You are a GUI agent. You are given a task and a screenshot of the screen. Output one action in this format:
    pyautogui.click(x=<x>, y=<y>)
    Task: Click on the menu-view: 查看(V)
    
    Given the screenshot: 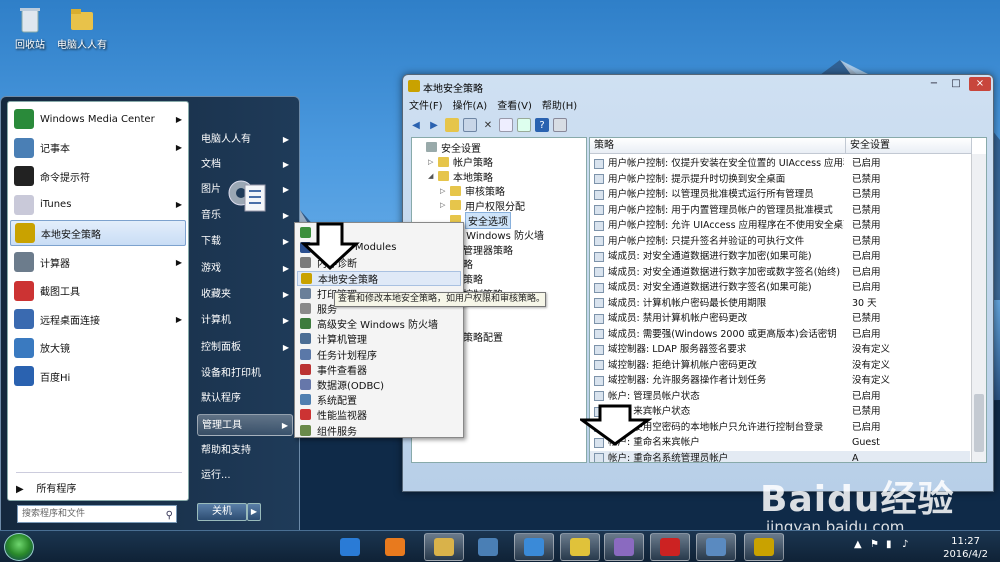 What is the action you would take?
    pyautogui.click(x=514, y=105)
    